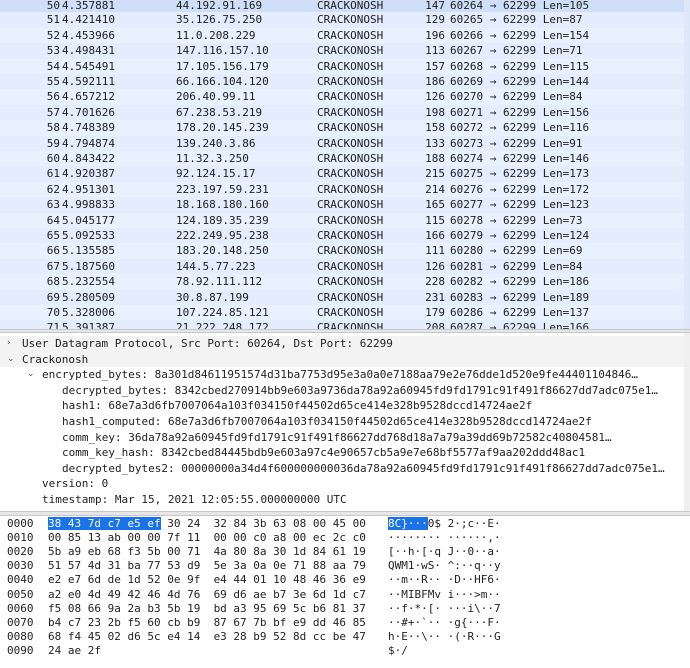  What do you see at coordinates (444, 580) in the screenshot?
I see `hex-ascii: ··m··R·· ·D··HF6·` at bounding box center [444, 580].